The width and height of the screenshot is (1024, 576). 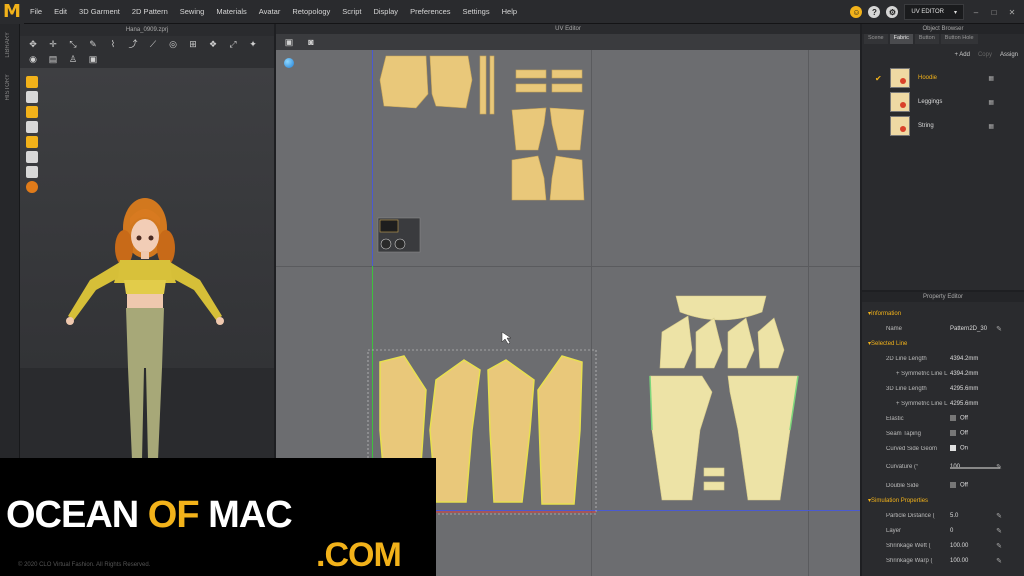 I want to click on sphere-icon, so click(x=32, y=187).